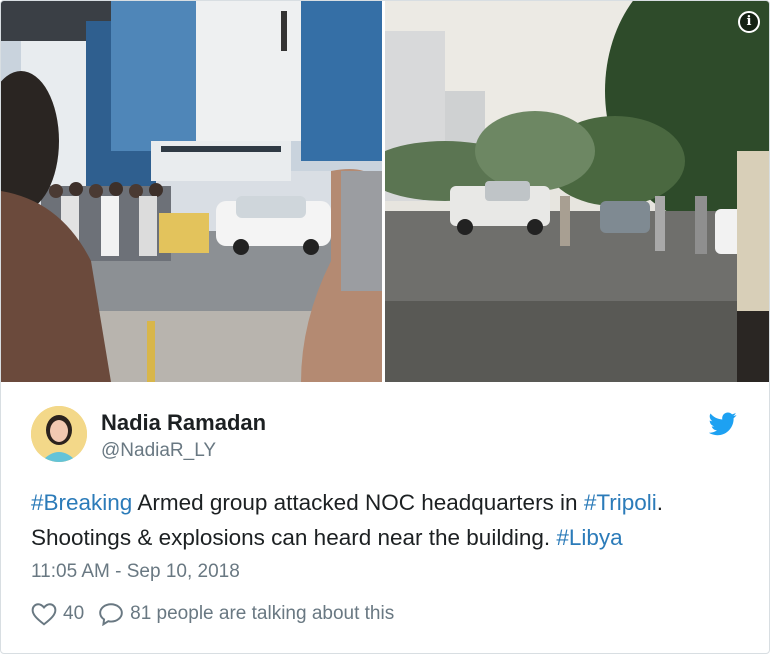  I want to click on tweet-header: Nadia Ramadan @NadiaR_LY, so click(385, 436).